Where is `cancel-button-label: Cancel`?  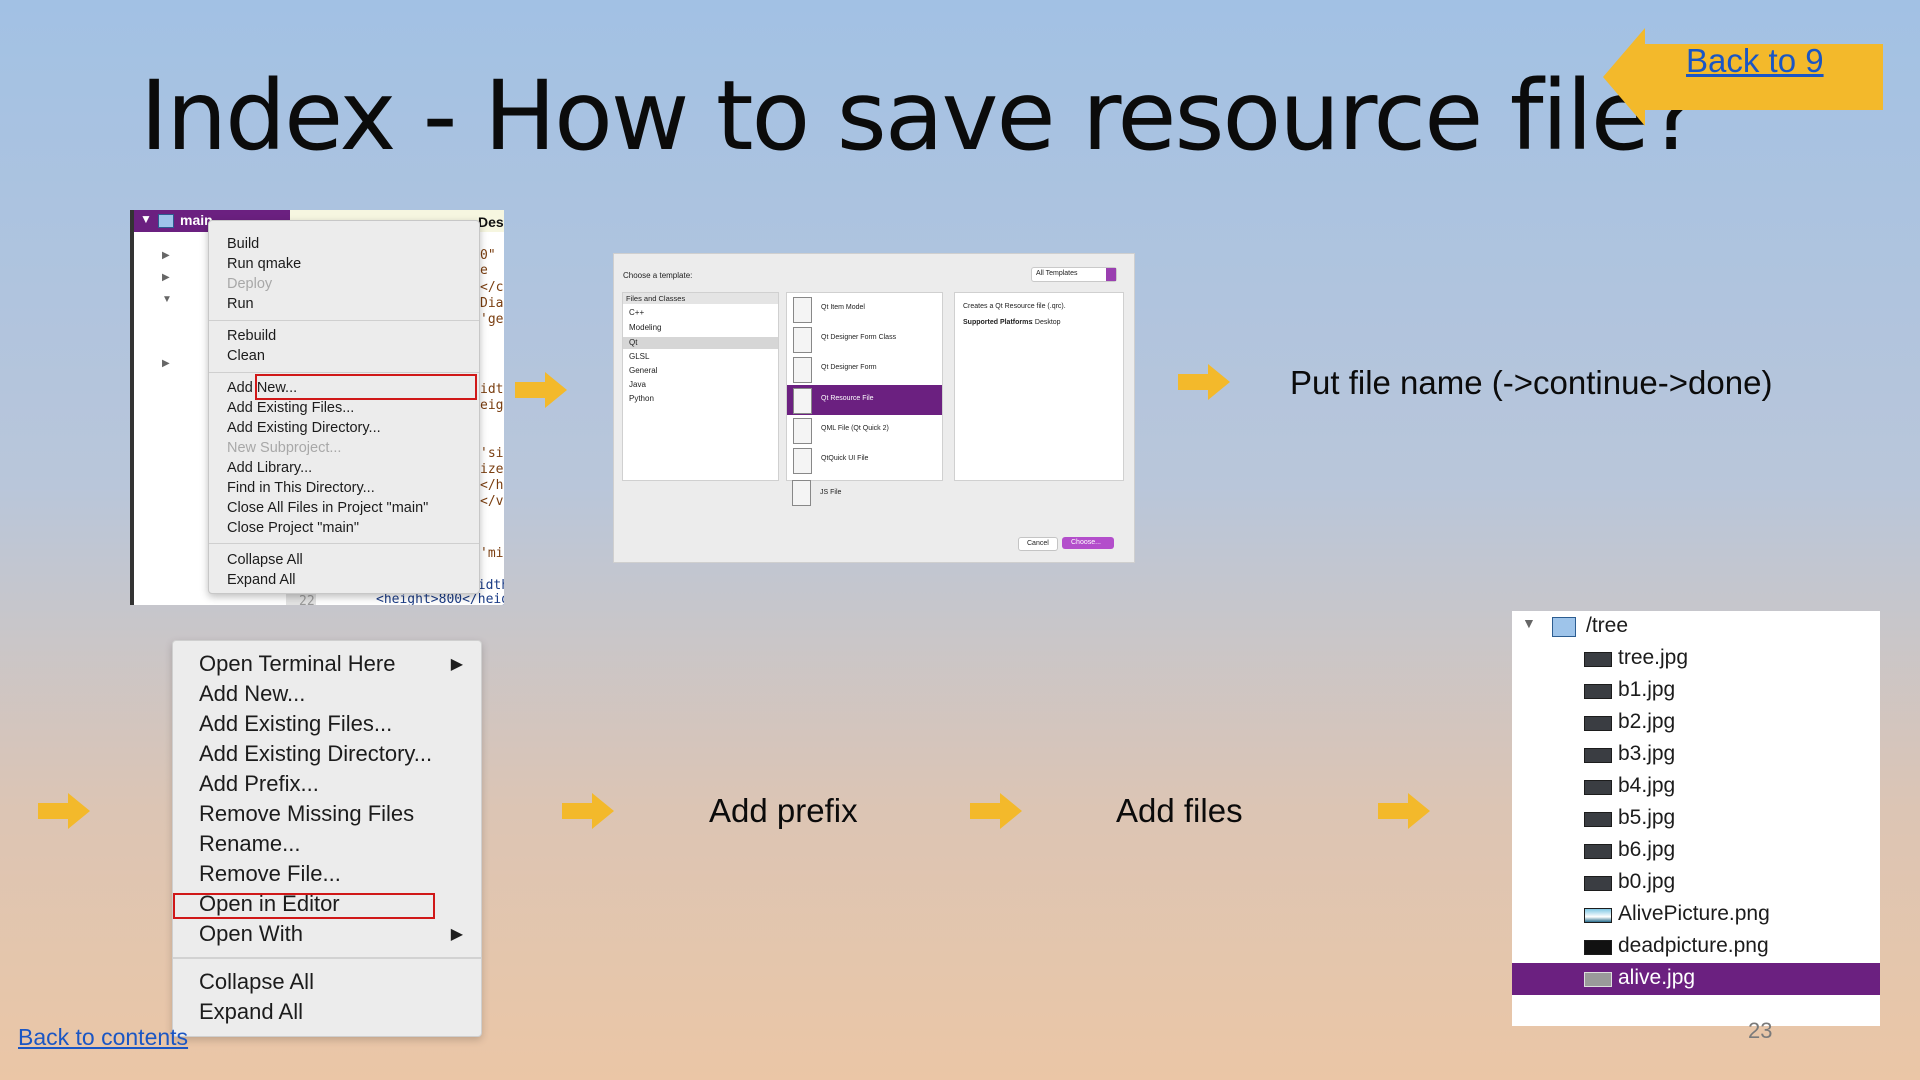
cancel-button-label: Cancel is located at coordinates (1038, 543).